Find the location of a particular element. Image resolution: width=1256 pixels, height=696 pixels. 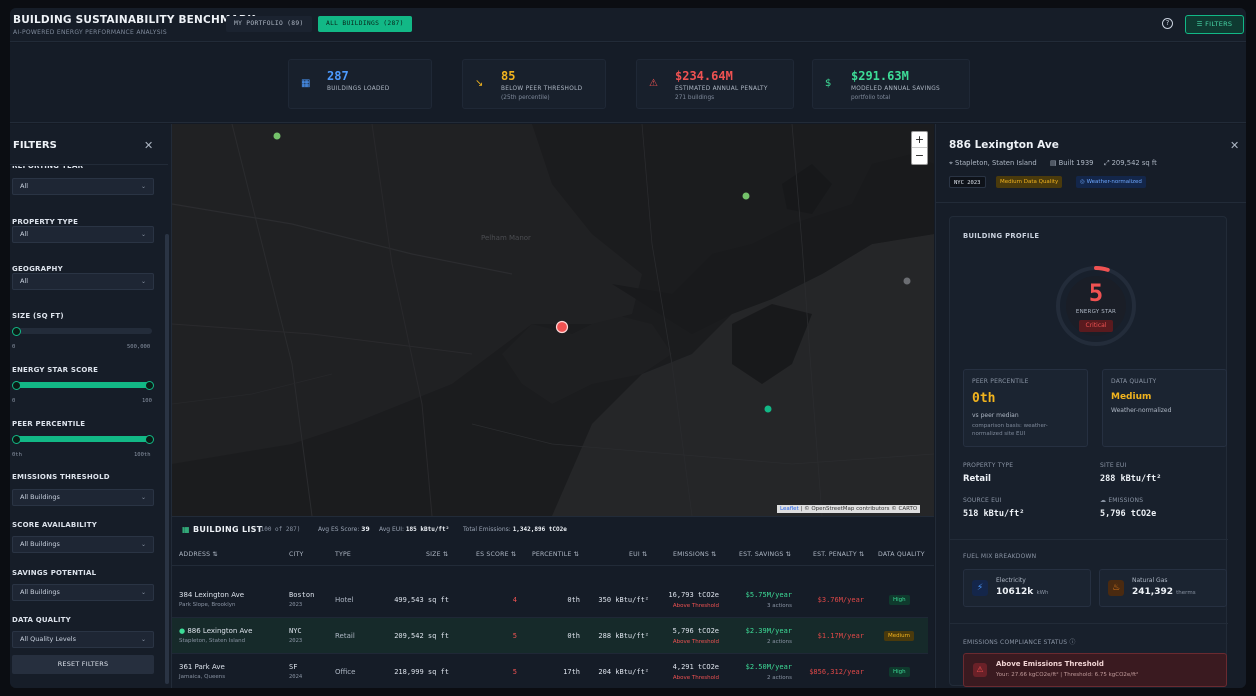

col-address: ADDRESS ⇅ is located at coordinates (198, 554).